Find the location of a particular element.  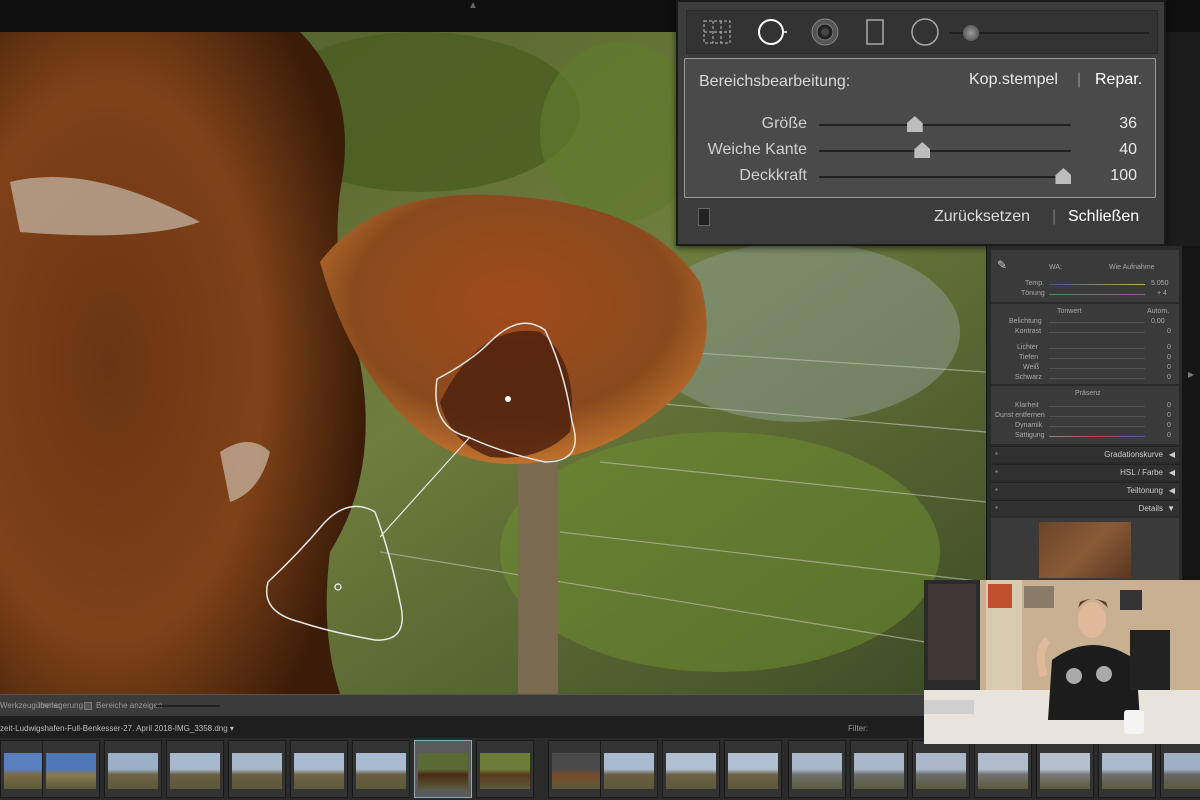

contrast-value: 0 is located at coordinates (1169, 331).